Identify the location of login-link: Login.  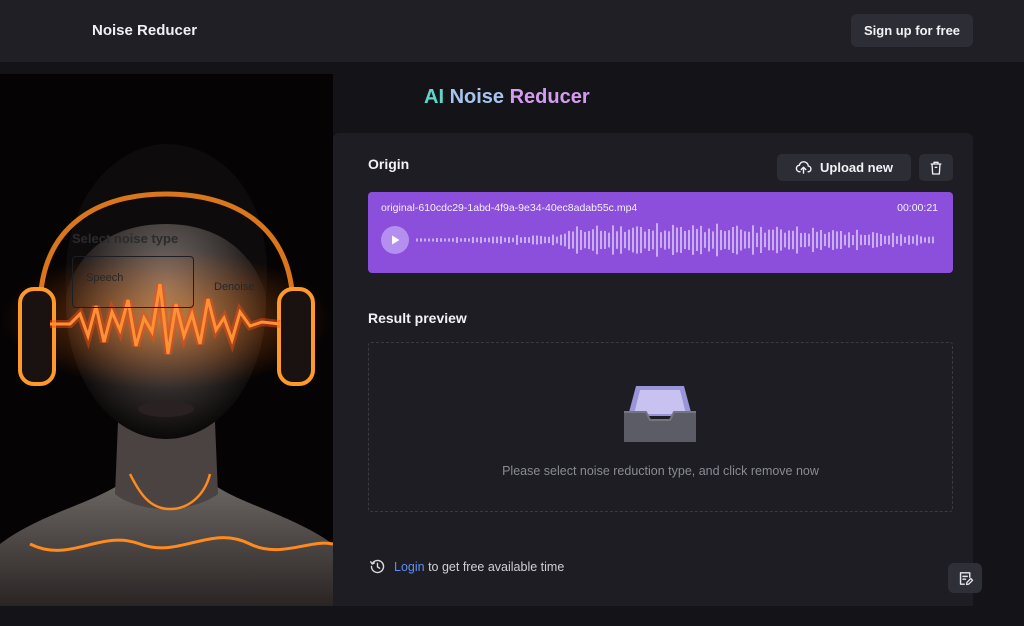
(409, 567).